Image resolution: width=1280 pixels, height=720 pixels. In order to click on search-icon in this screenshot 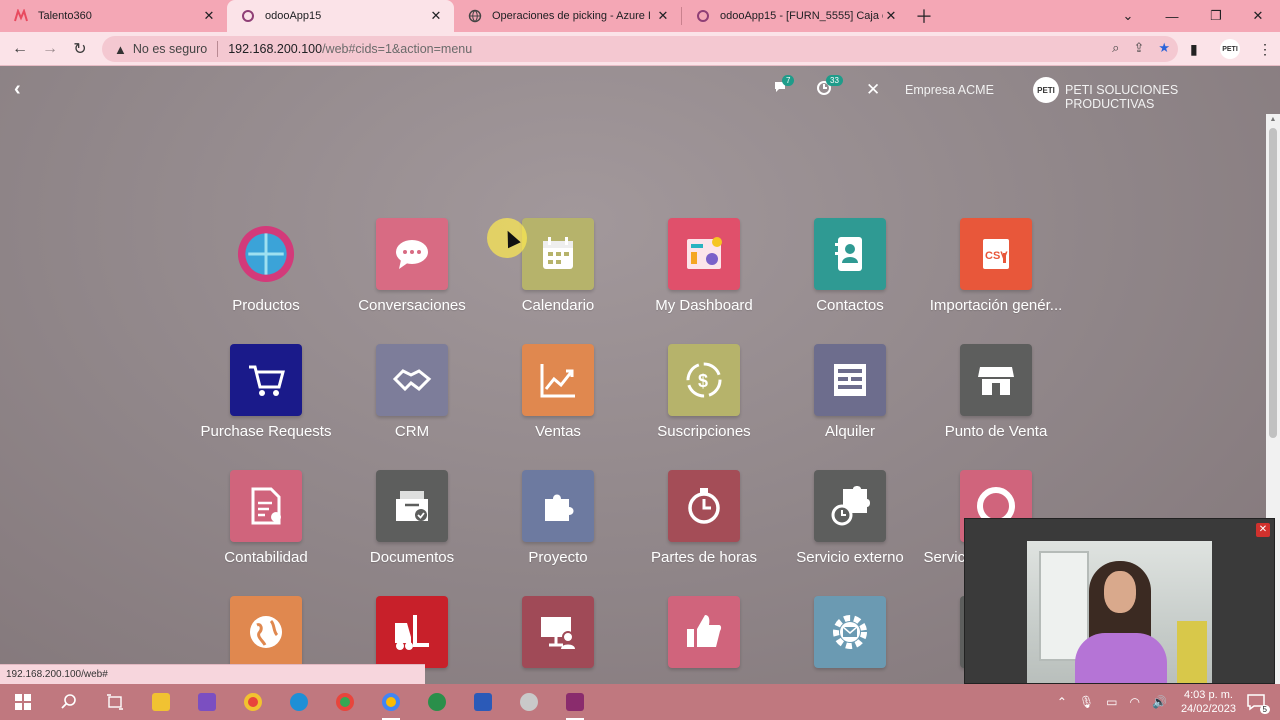, I will do `click(69, 702)`.